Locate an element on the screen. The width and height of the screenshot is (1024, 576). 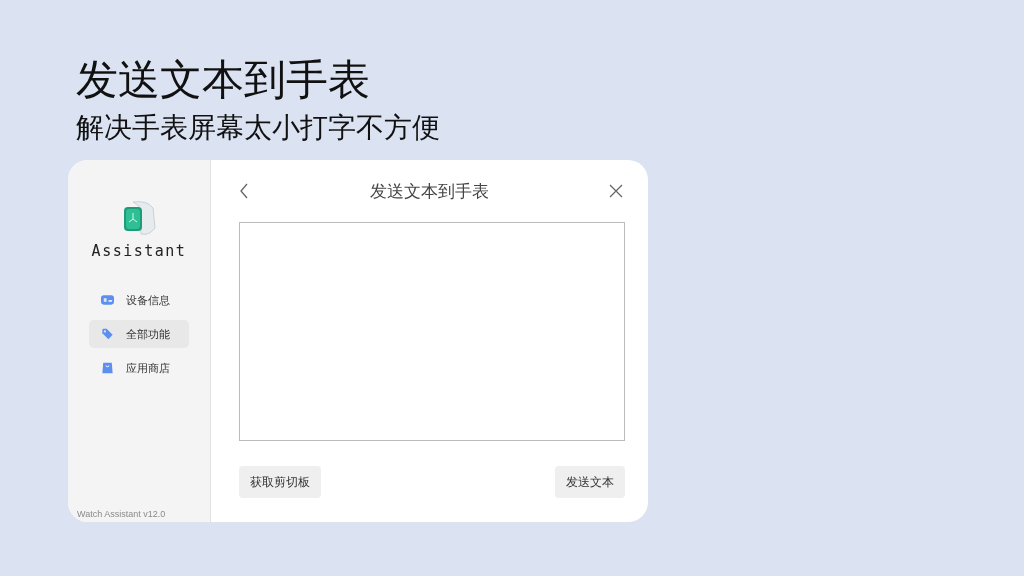
back-icon is located at coordinates (244, 191).